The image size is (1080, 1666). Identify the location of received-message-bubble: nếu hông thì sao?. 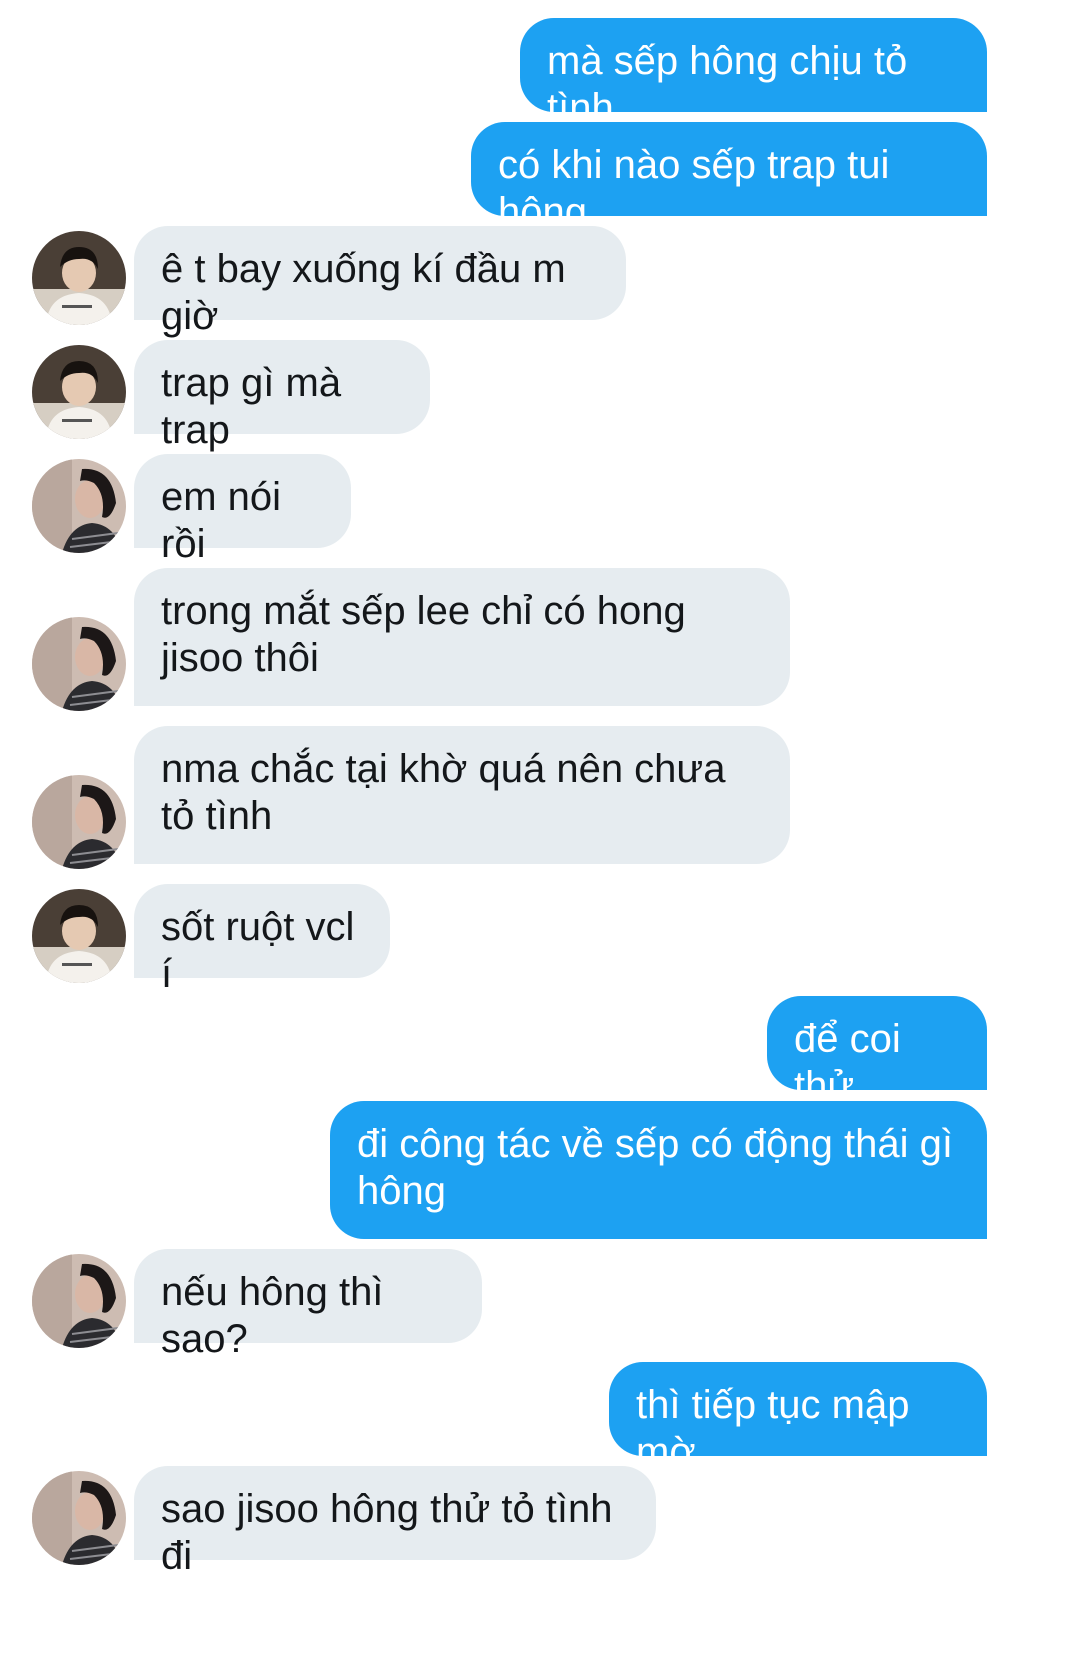
(308, 1305).